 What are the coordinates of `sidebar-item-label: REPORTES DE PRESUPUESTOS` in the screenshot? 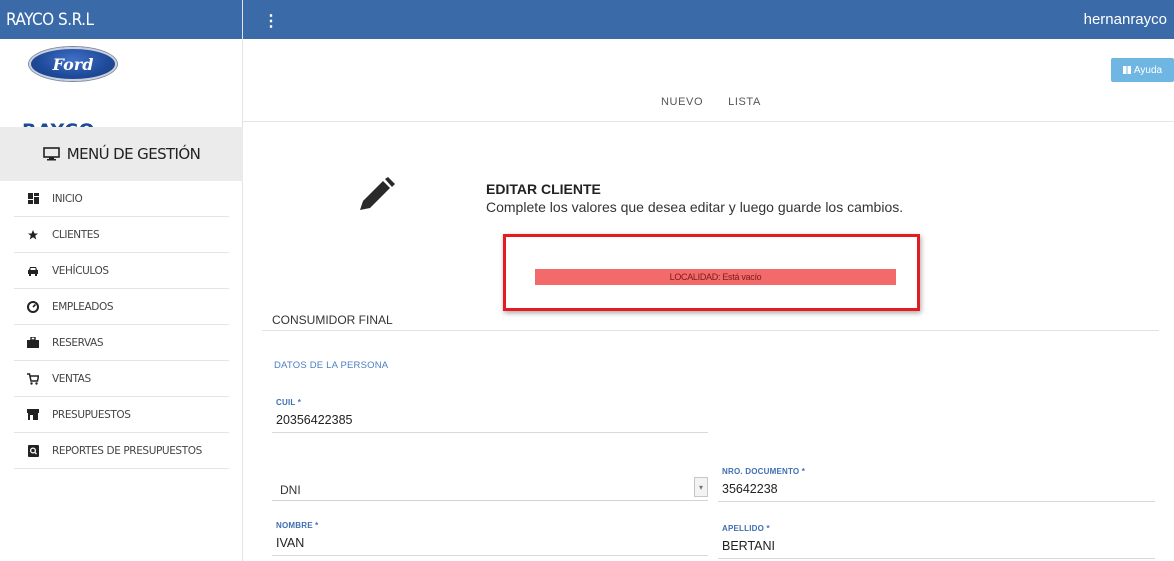 It's located at (127, 450).